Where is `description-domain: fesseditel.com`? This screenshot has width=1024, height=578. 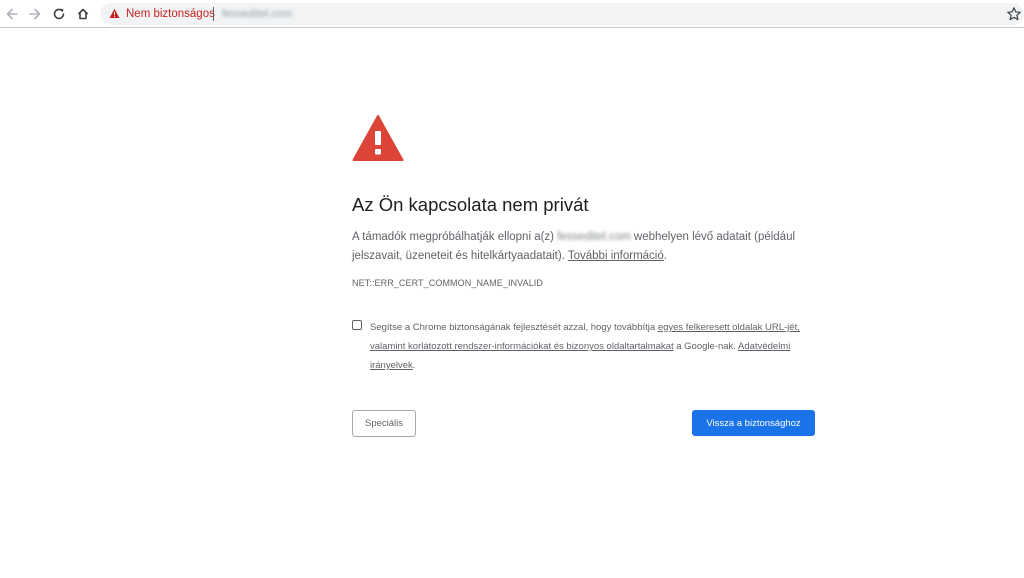 description-domain: fesseditel.com is located at coordinates (594, 237).